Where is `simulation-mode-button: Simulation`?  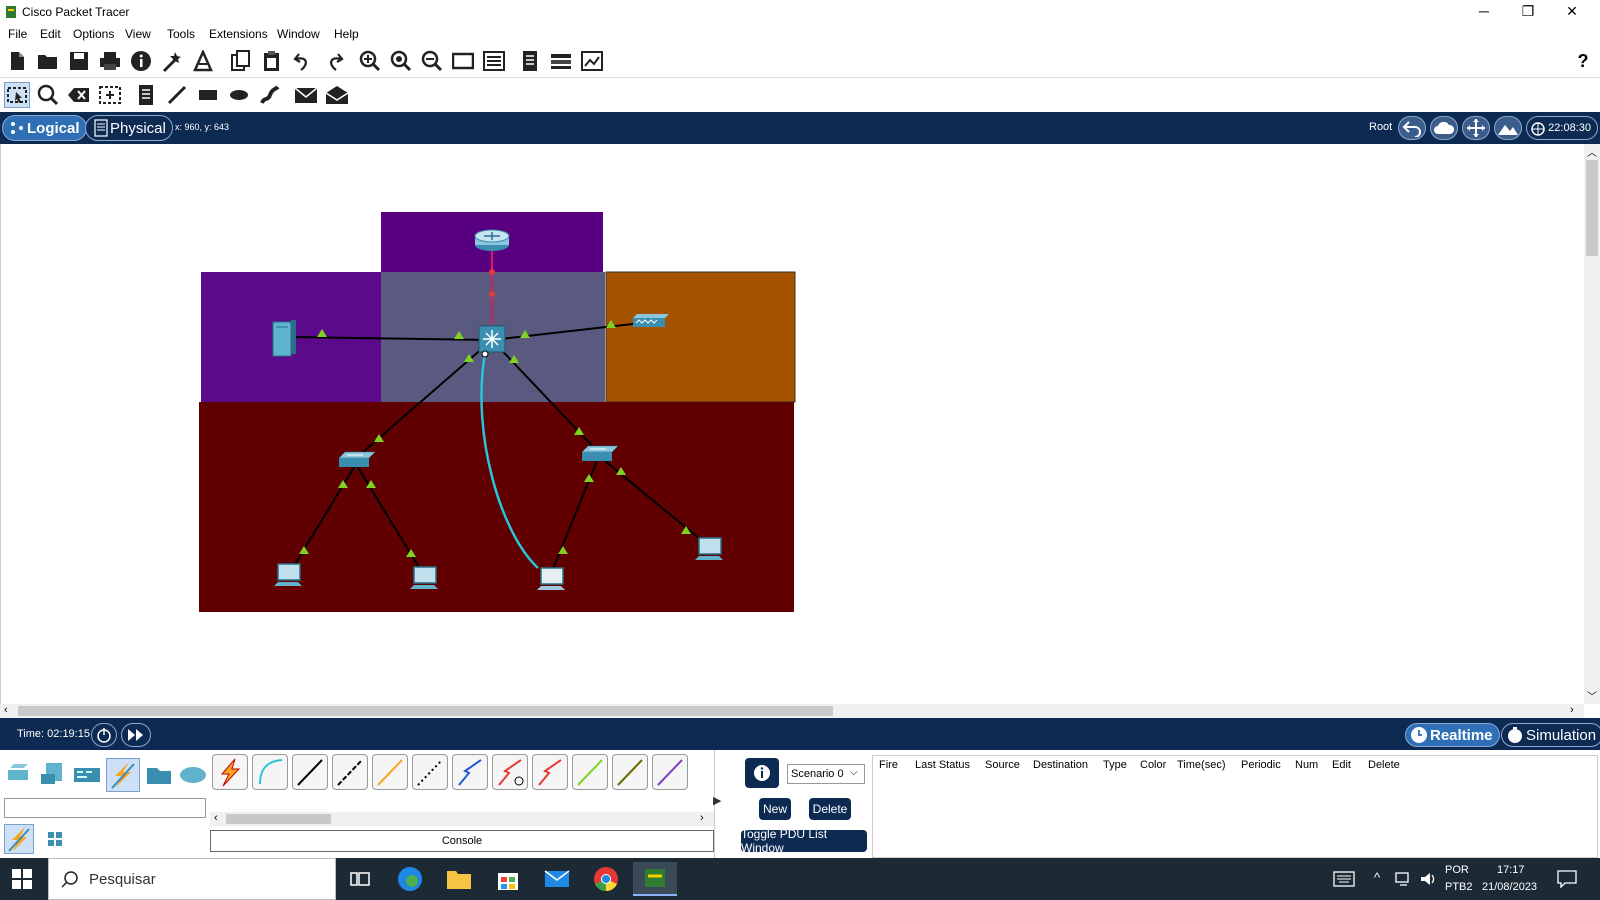 simulation-mode-button: Simulation is located at coordinates (1550, 735).